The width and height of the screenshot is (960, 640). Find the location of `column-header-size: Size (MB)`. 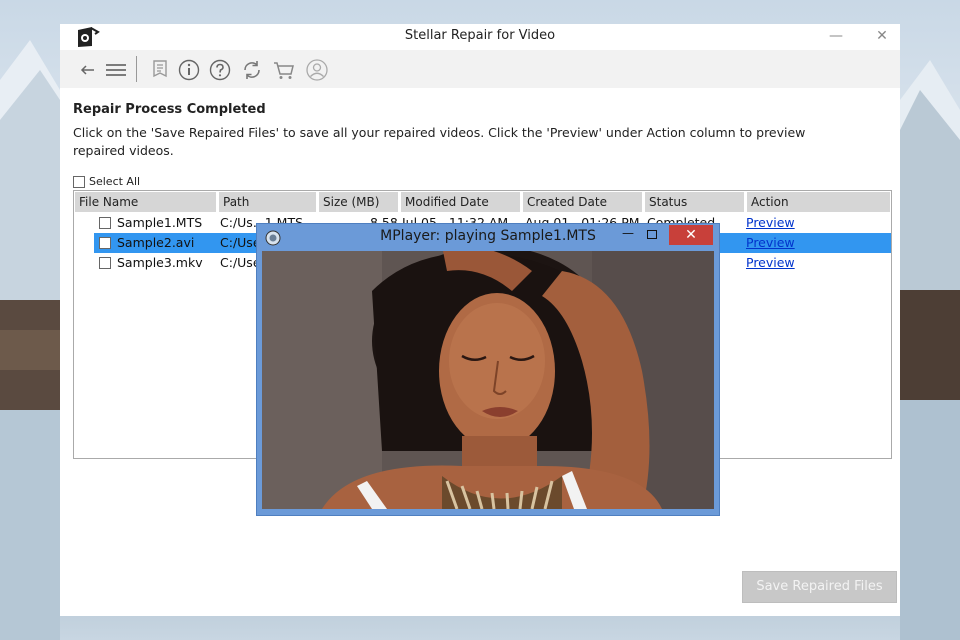

column-header-size: Size (MB) is located at coordinates (358, 202).